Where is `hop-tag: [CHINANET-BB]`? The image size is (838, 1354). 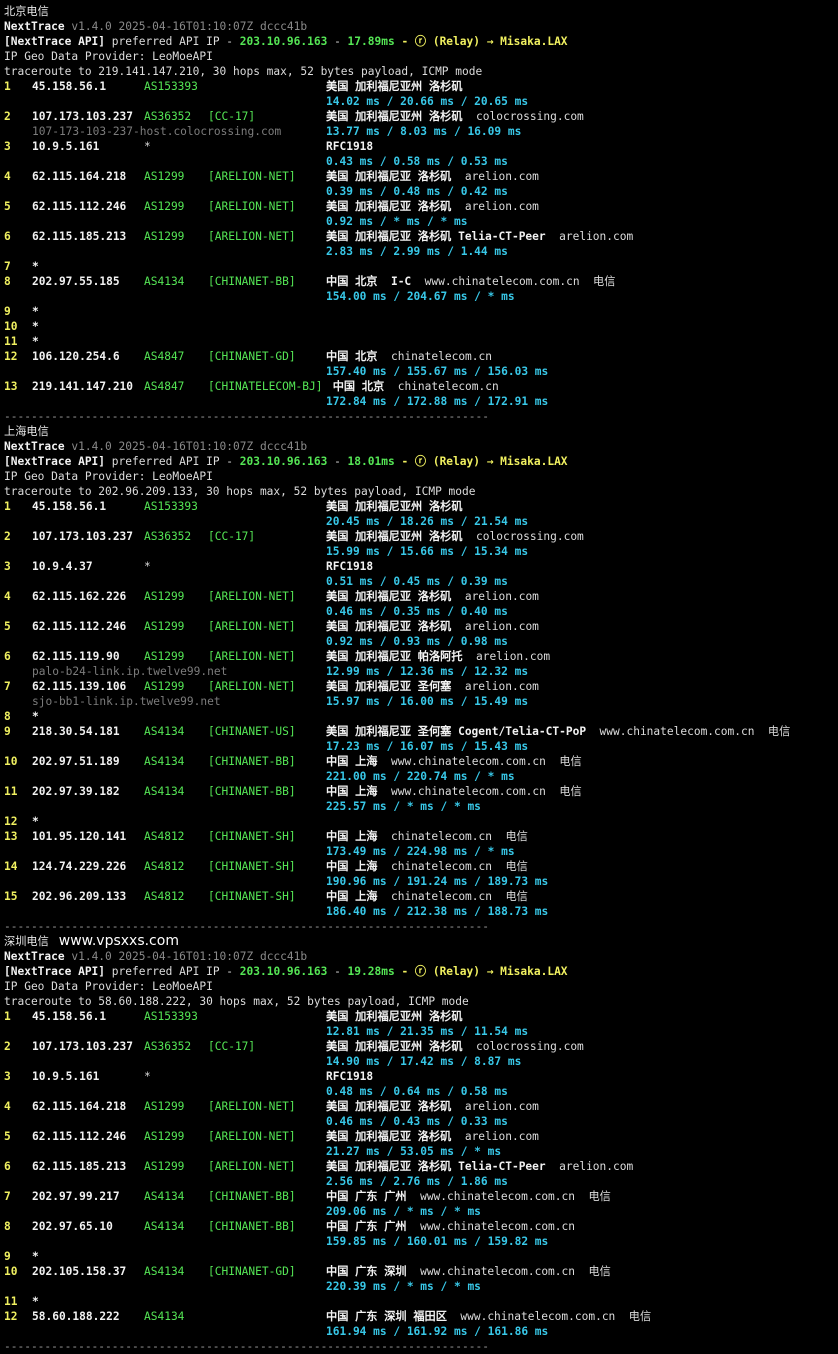
hop-tag: [CHINANET-BB] is located at coordinates (252, 1226).